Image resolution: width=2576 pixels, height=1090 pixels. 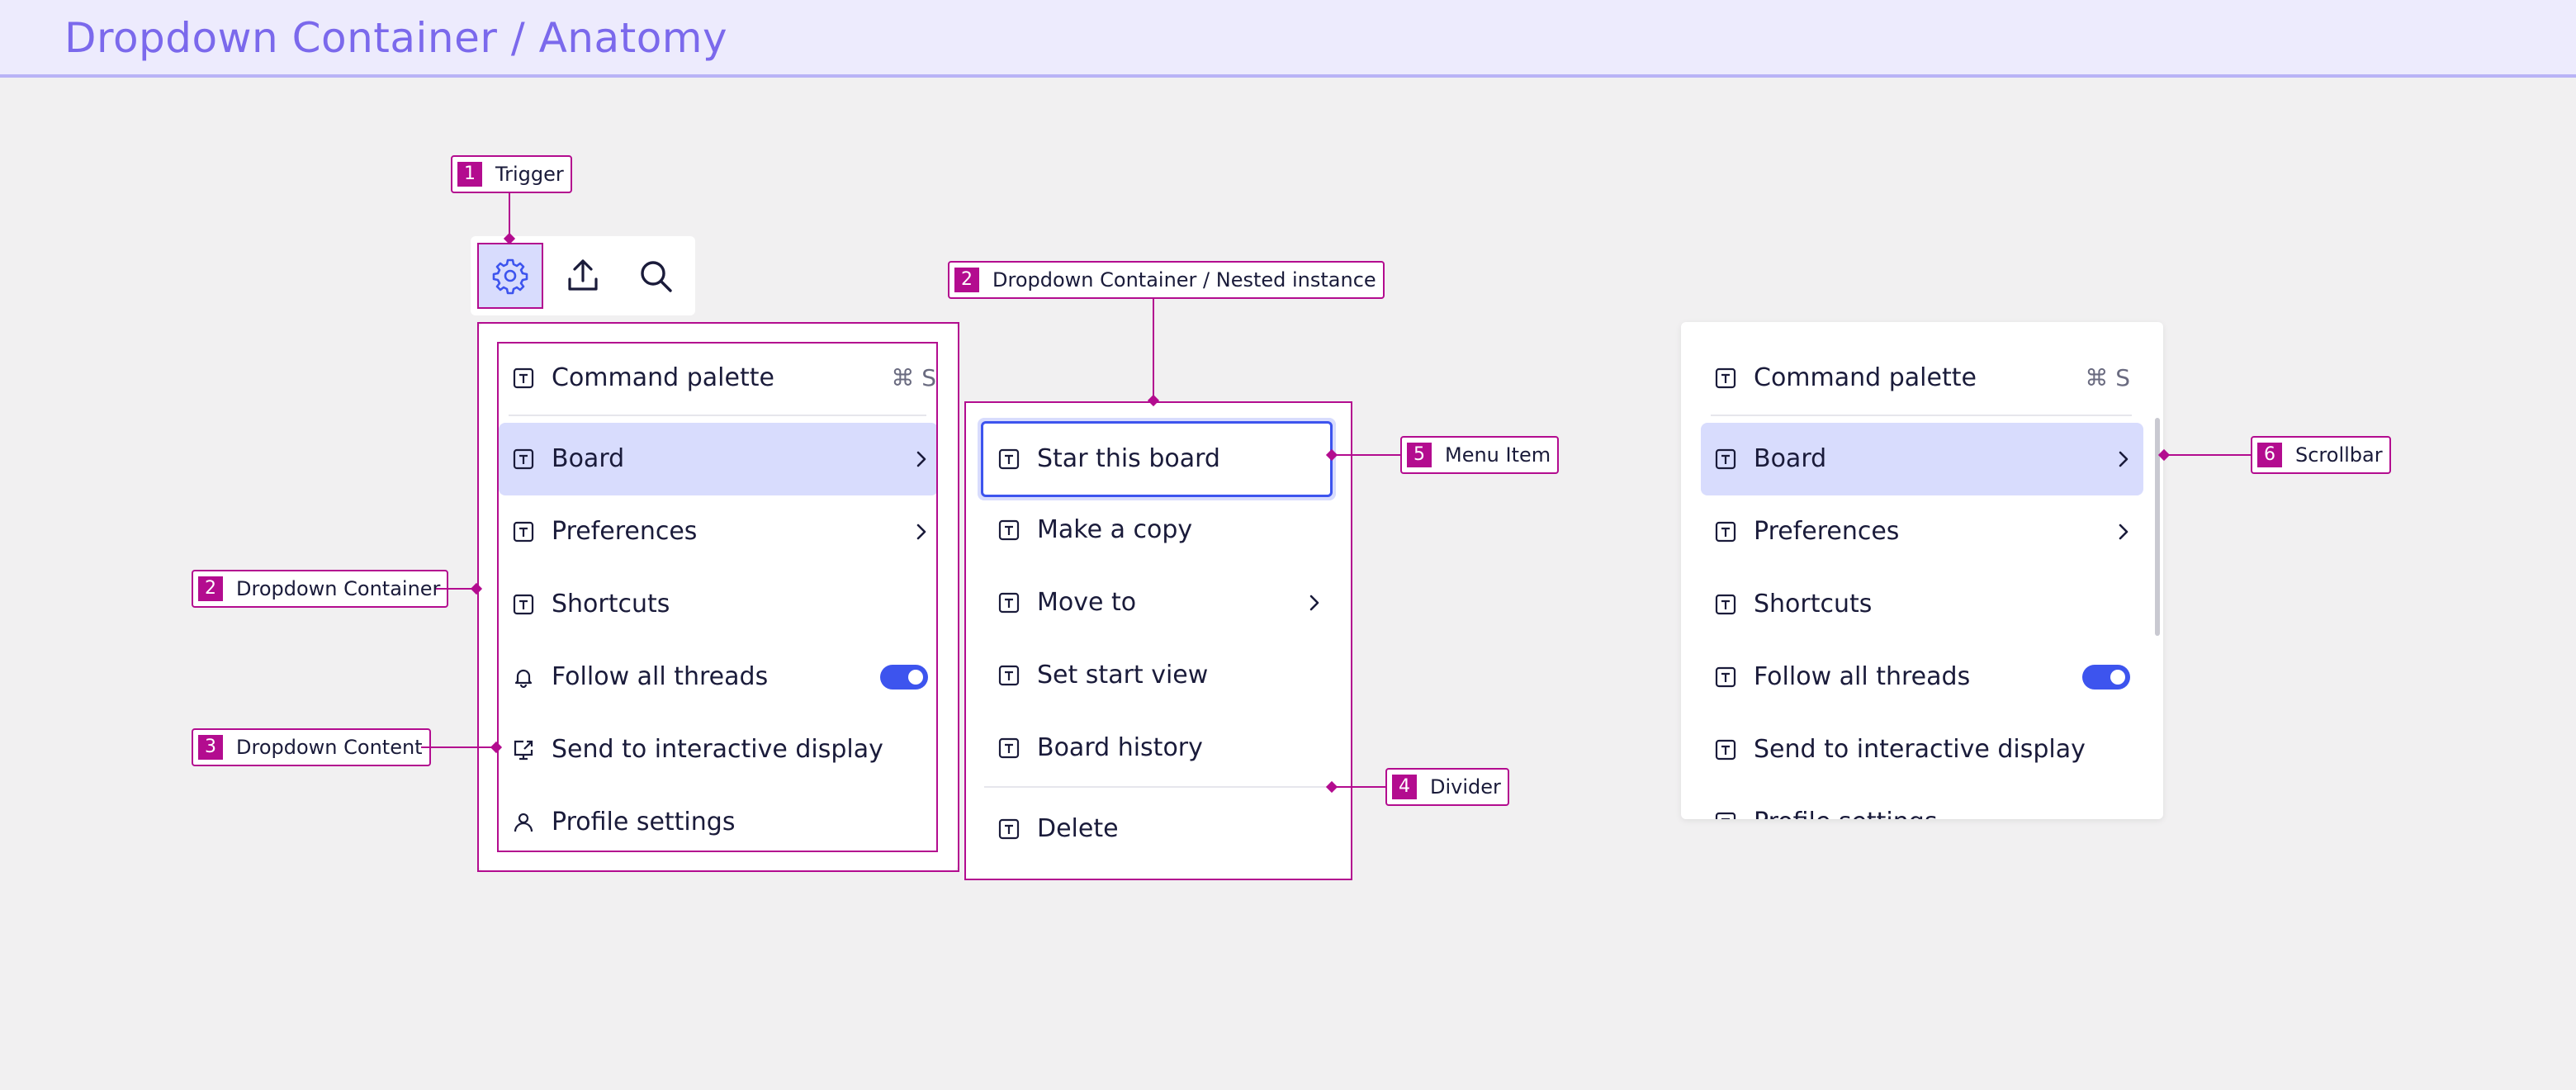 I want to click on dropdown-content-outline, so click(x=717, y=597).